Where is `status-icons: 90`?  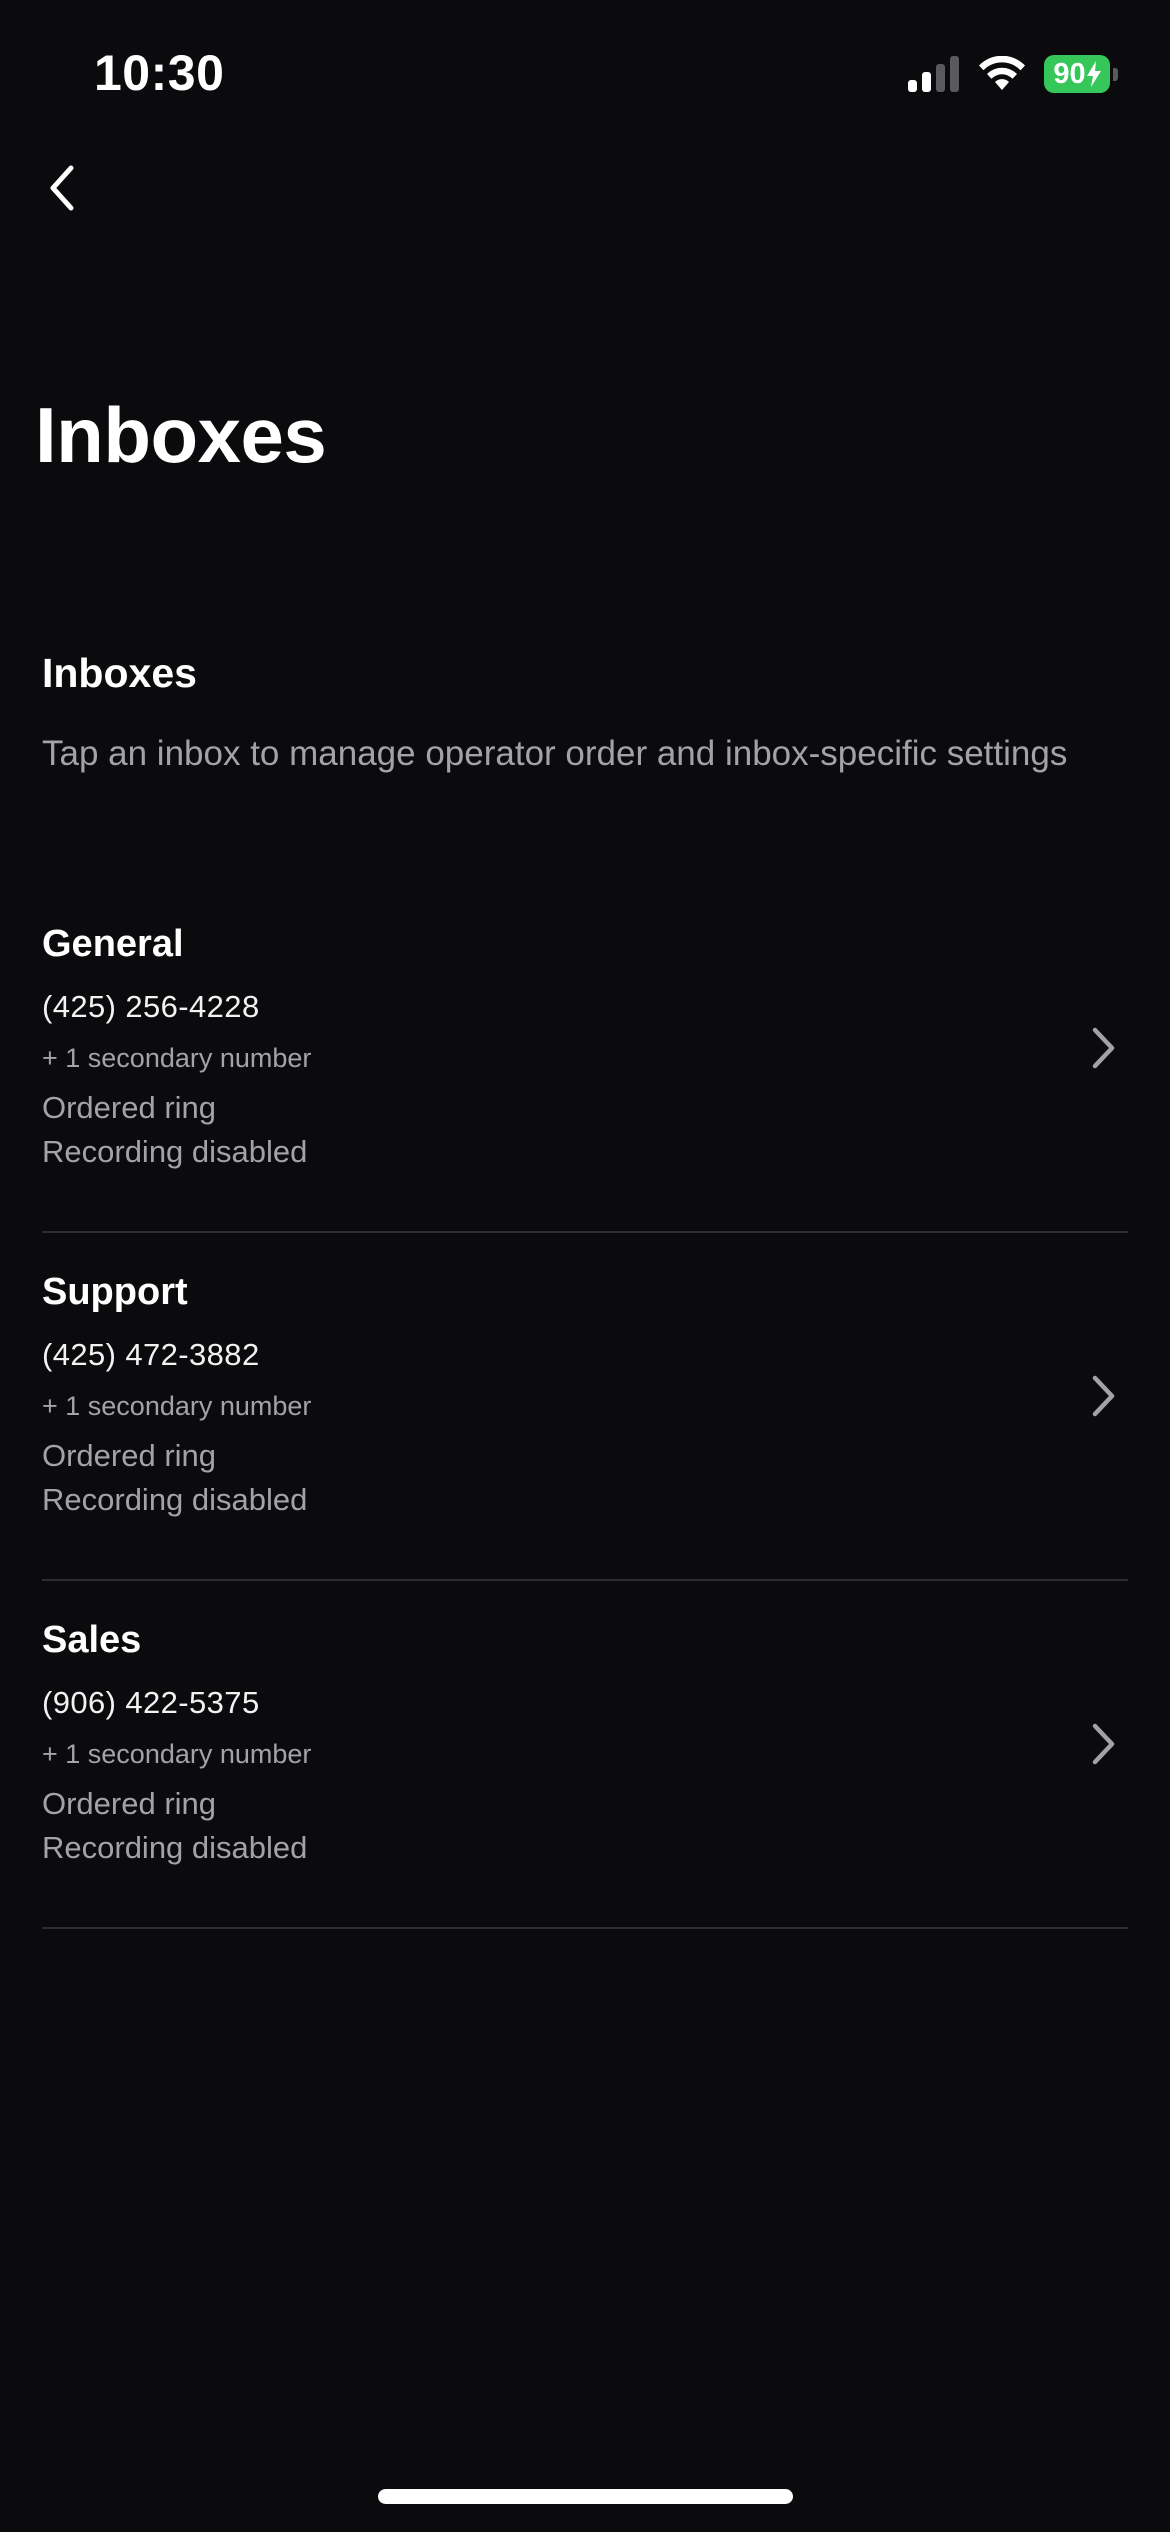 status-icons: 90 is located at coordinates (1013, 74).